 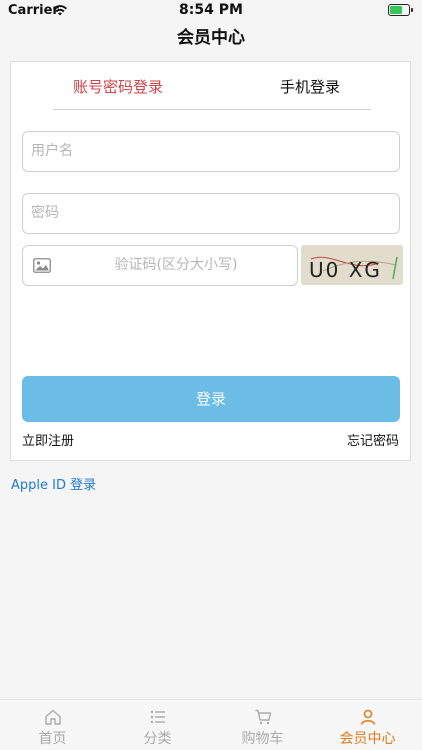 I want to click on status-bar: Carrier 8:54 PM, so click(x=211, y=11).